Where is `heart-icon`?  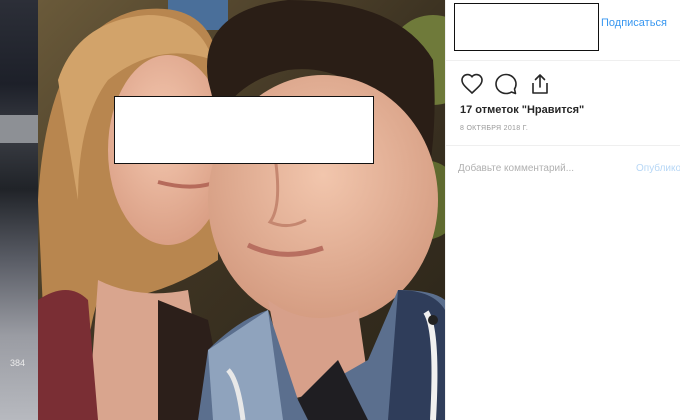
heart-icon is located at coordinates (472, 84).